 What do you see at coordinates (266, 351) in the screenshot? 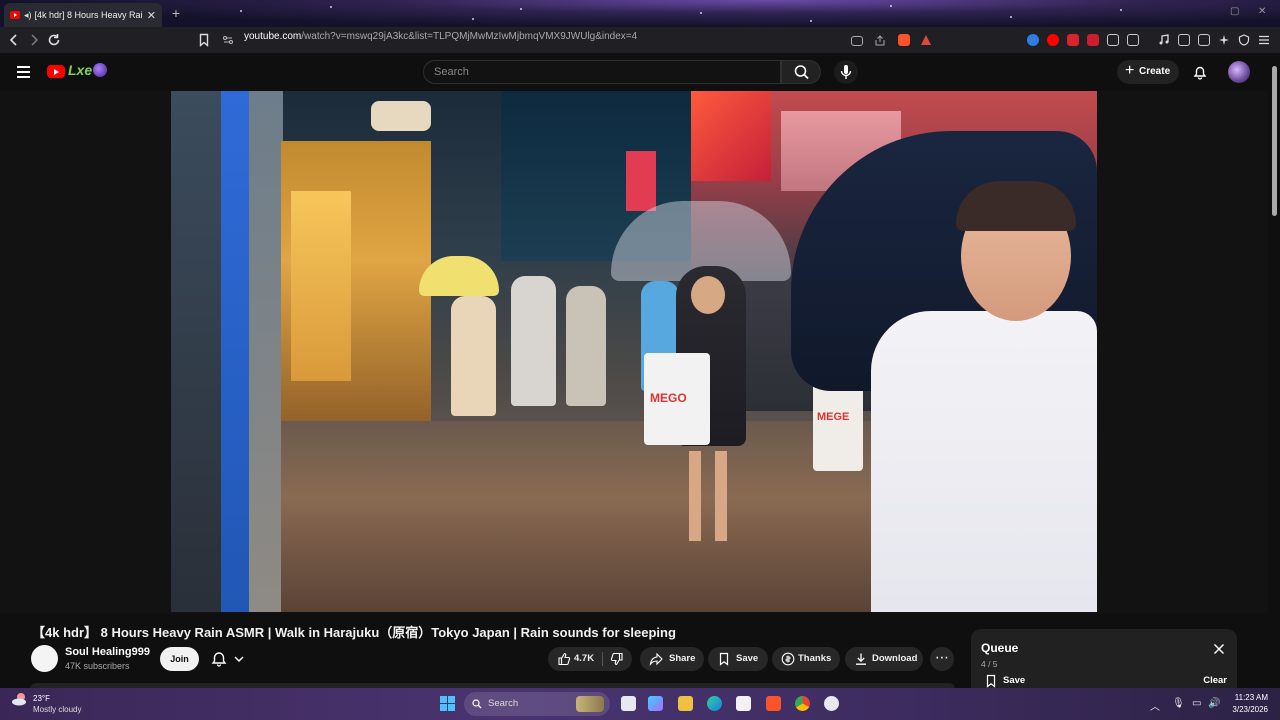
I see `sticker-pillar` at bounding box center [266, 351].